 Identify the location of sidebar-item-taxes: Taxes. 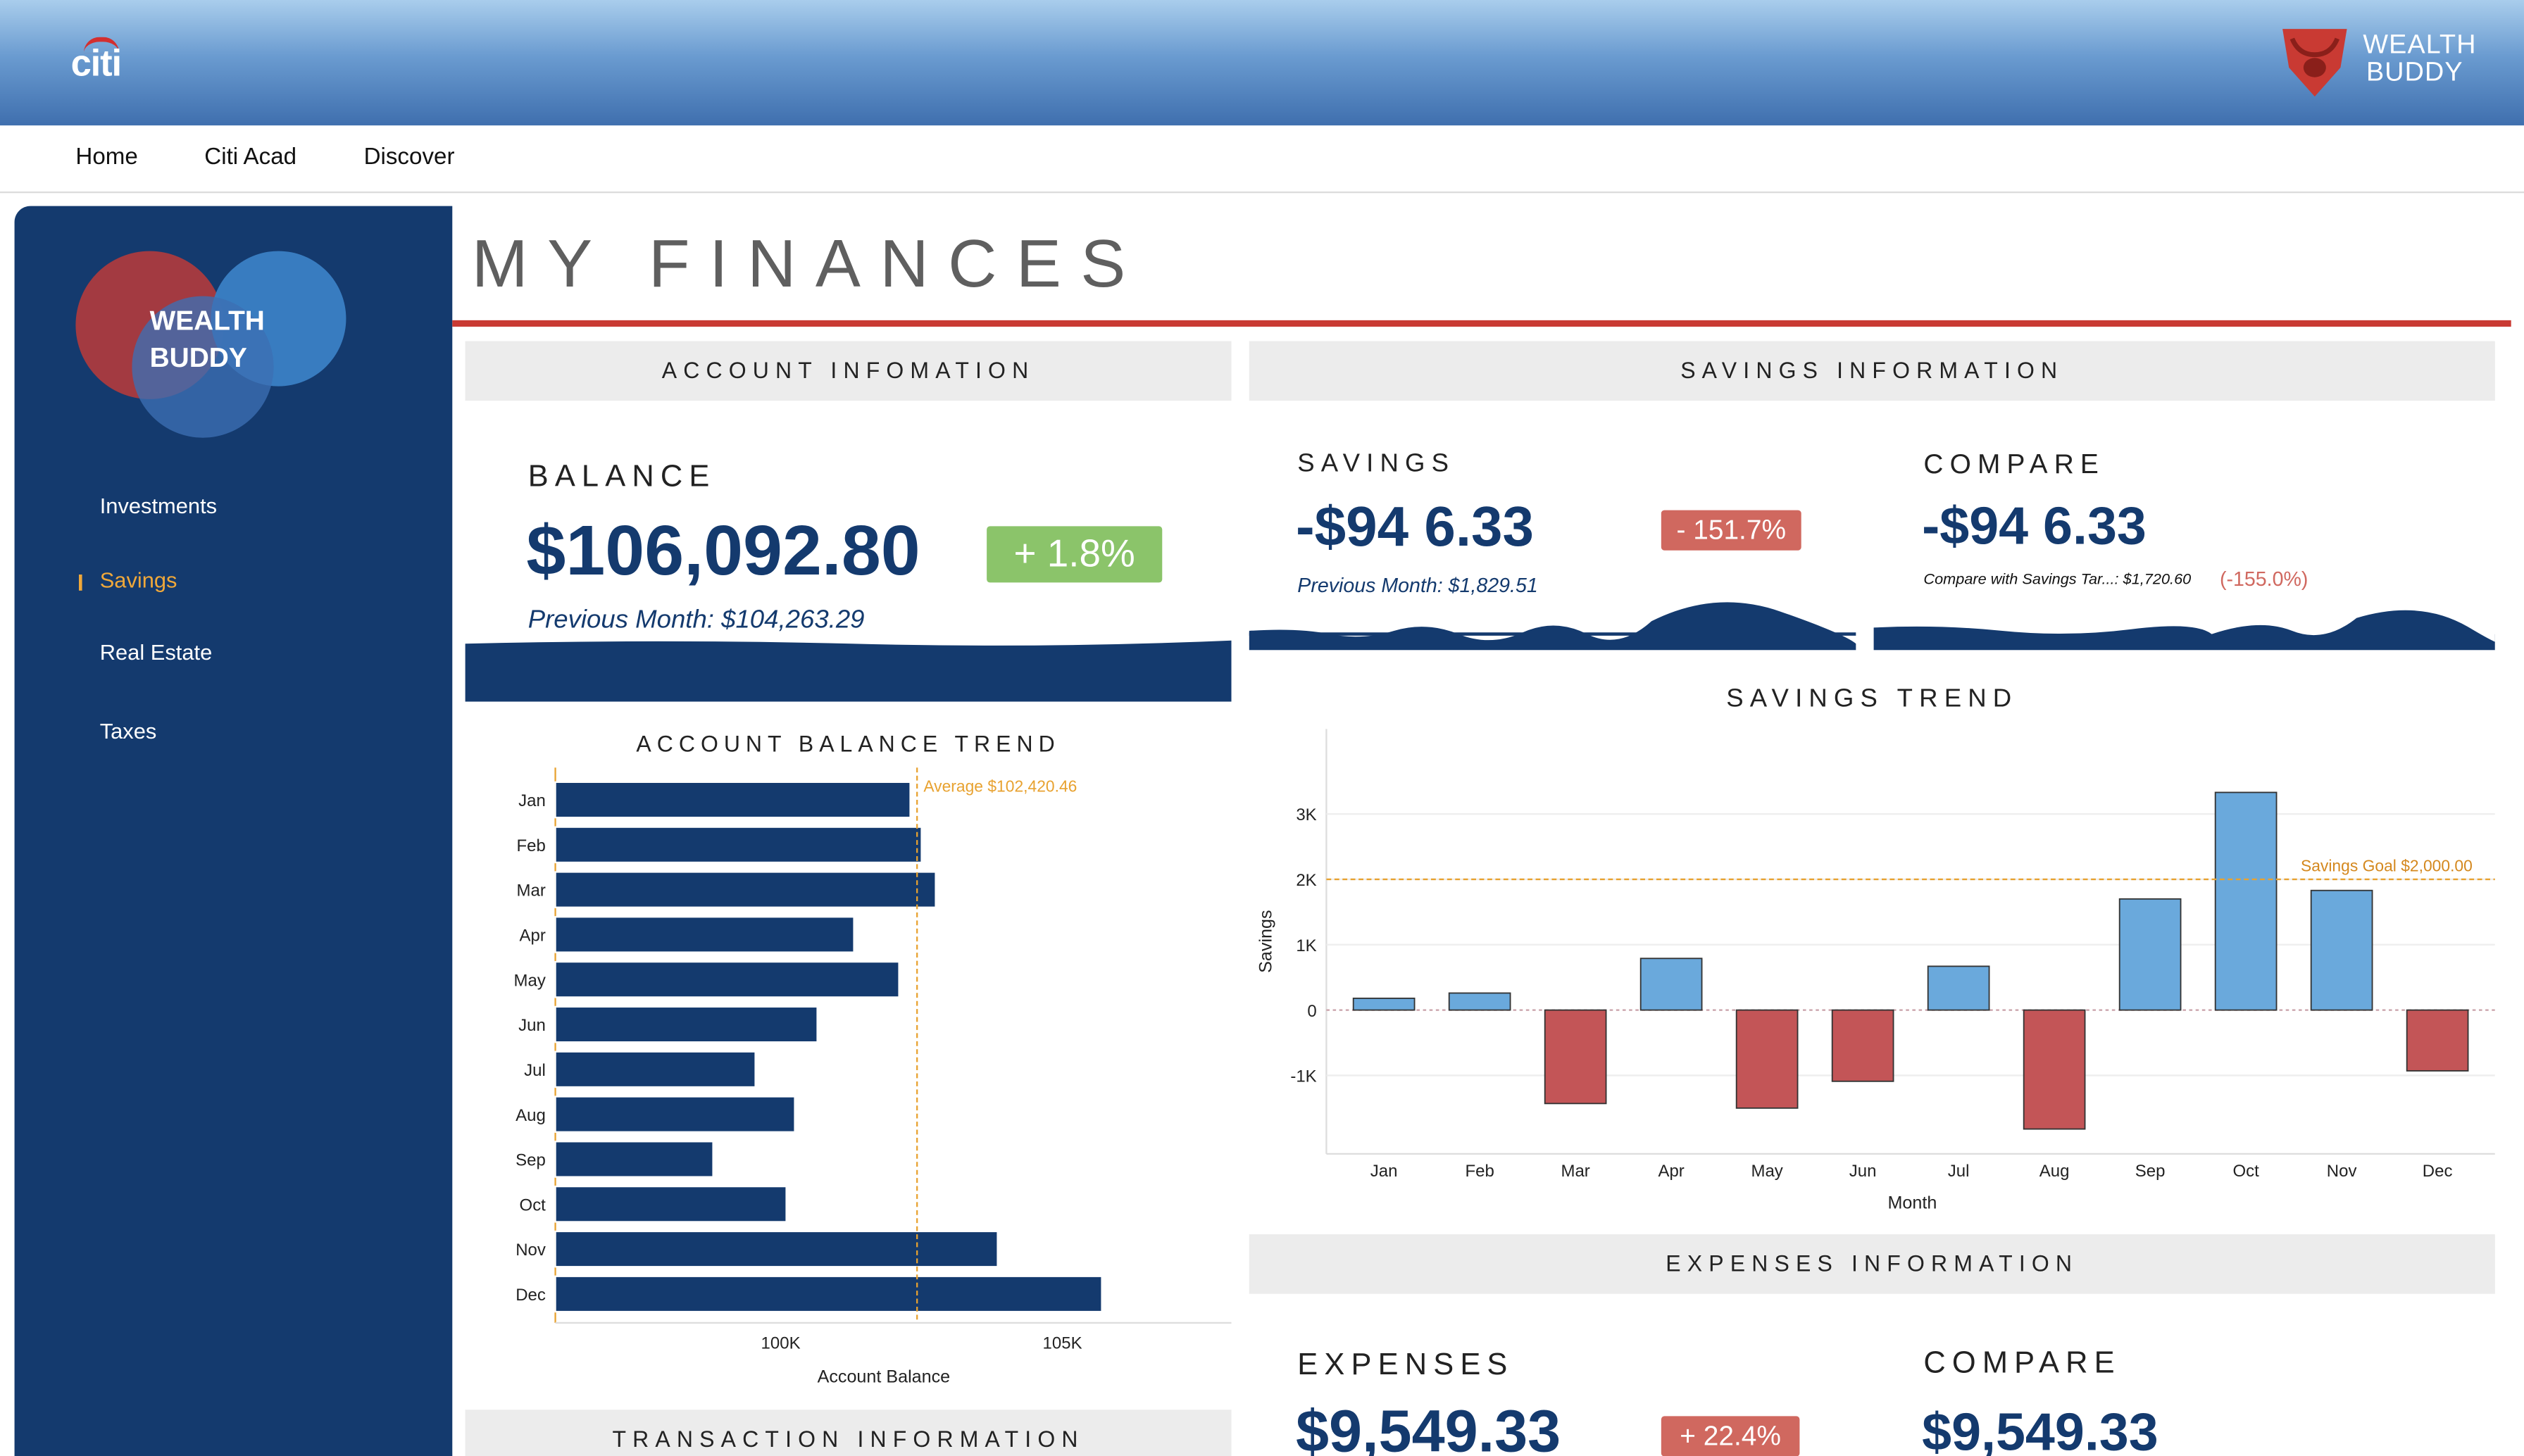
(128, 731).